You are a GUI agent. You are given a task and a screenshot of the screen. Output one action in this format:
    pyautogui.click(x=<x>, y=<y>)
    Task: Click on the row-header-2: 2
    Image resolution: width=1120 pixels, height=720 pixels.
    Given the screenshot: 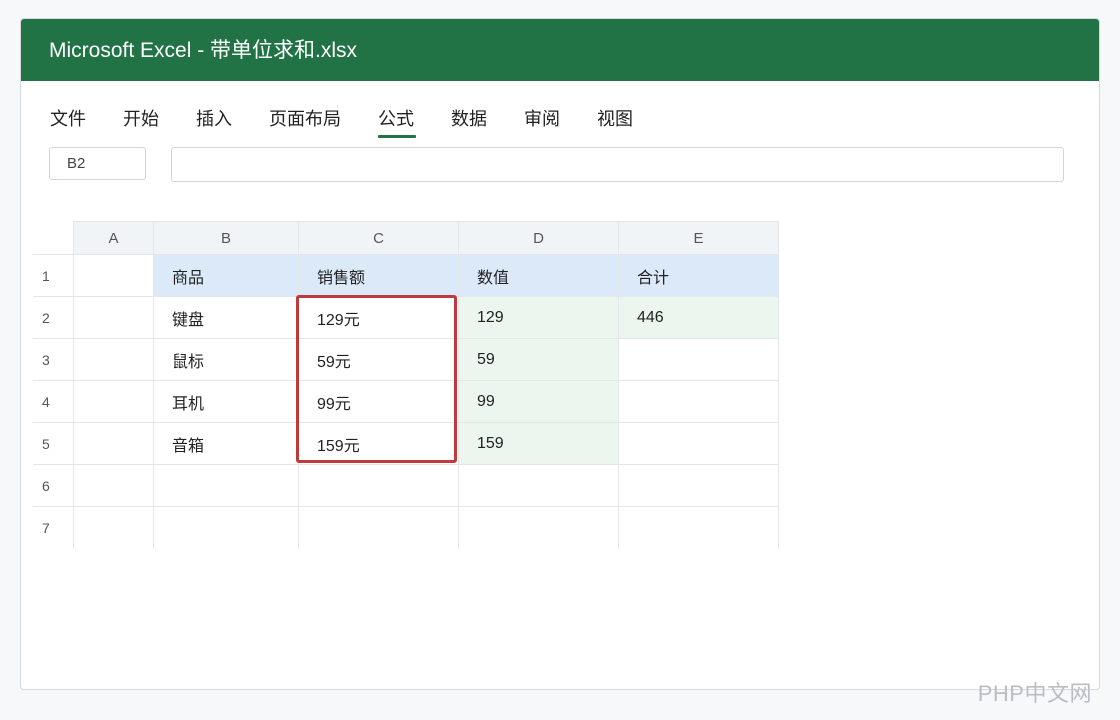 What is the action you would take?
    pyautogui.click(x=53, y=317)
    